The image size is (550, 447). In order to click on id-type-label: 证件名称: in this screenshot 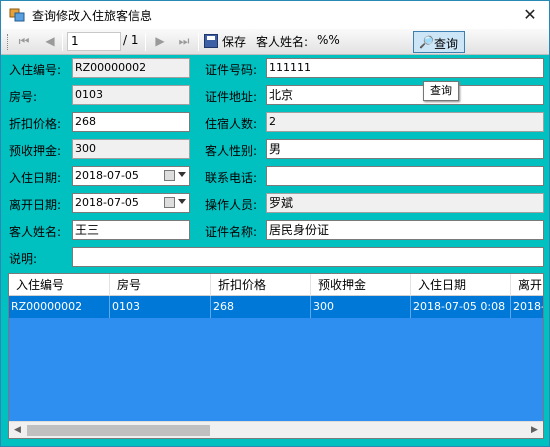, I will do `click(231, 232)`.